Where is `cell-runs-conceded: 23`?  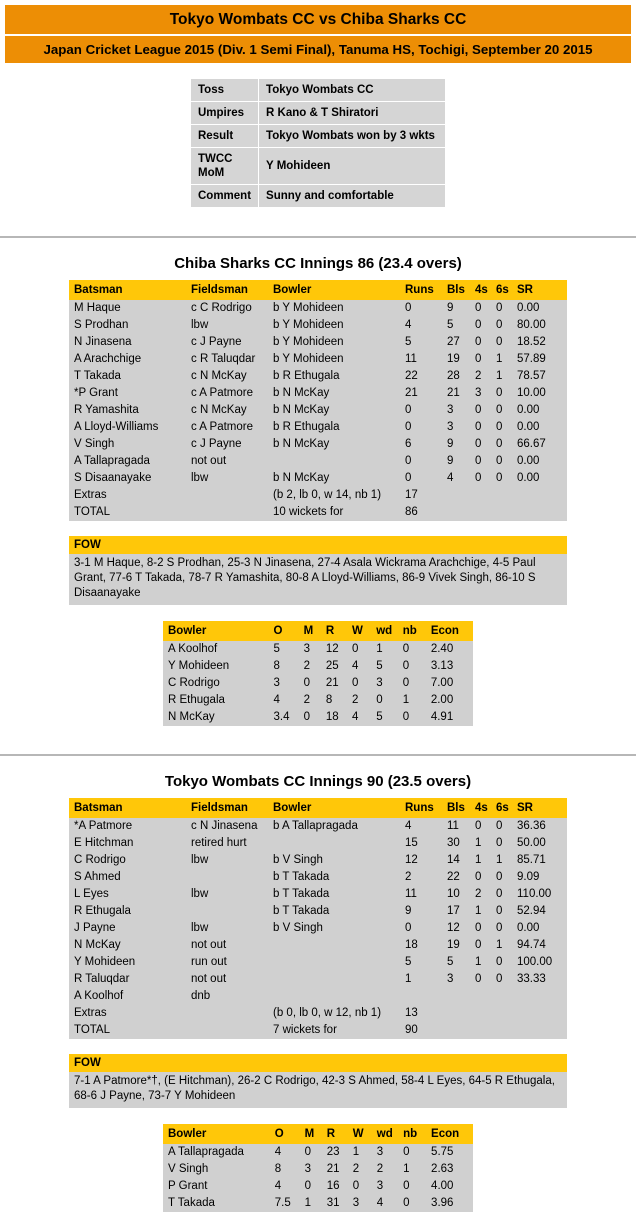
cell-runs-conceded: 23 is located at coordinates (333, 1152).